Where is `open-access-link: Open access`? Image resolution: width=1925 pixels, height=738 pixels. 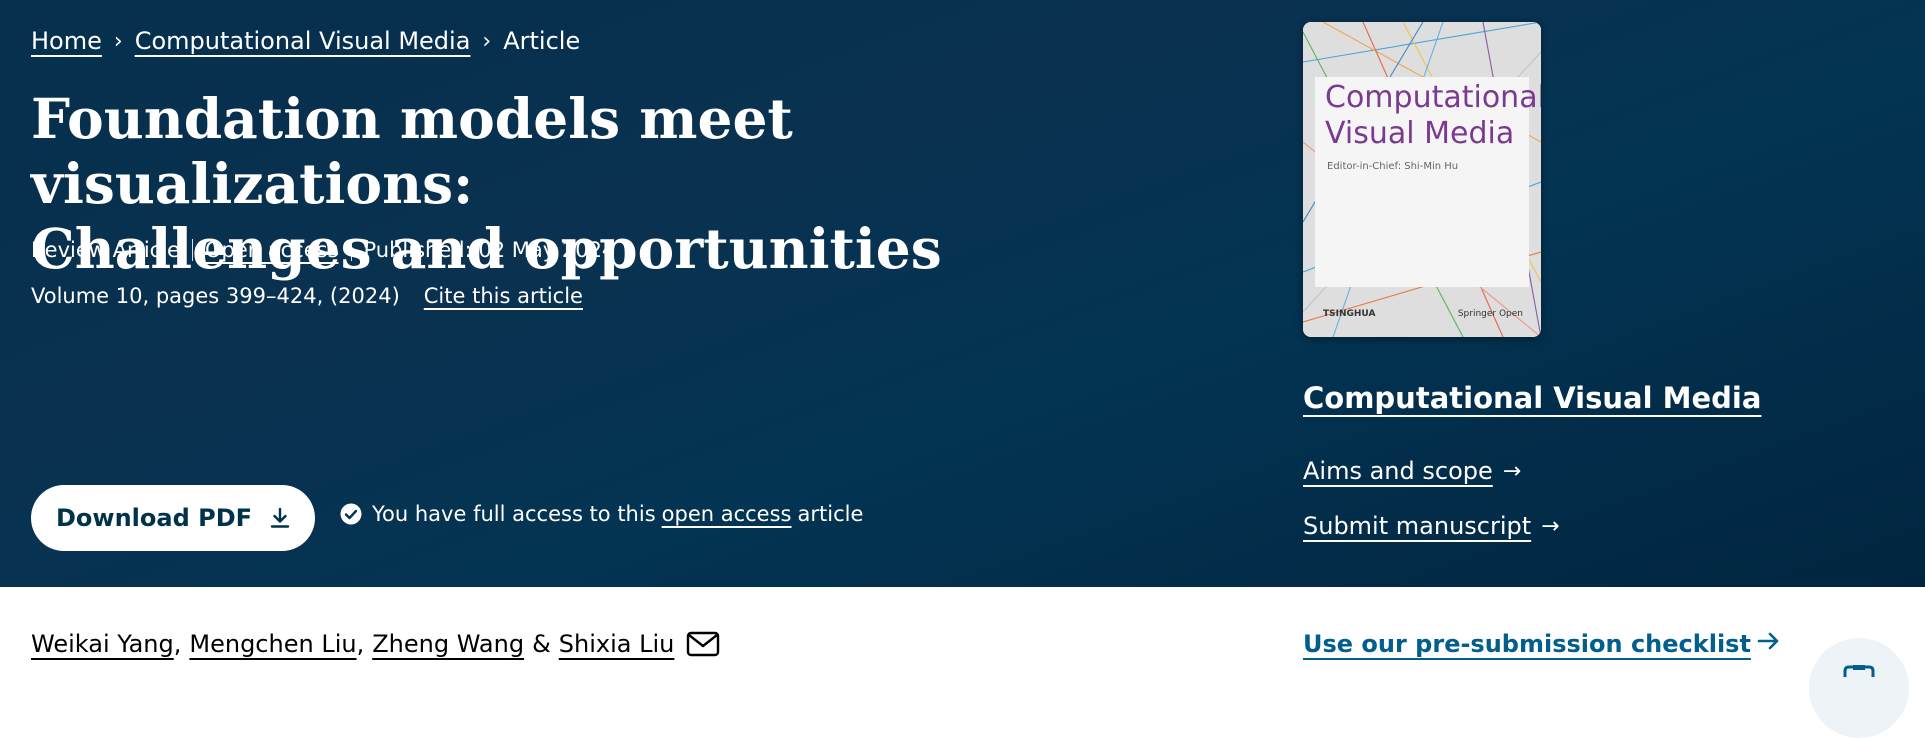
open-access-link: Open access is located at coordinates (272, 250).